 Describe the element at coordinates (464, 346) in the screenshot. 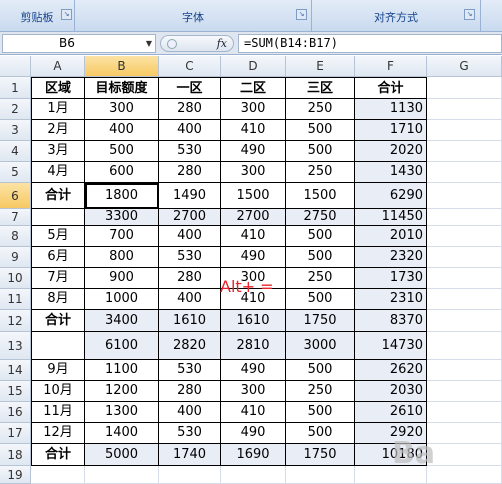

I see `cell-g13` at that location.